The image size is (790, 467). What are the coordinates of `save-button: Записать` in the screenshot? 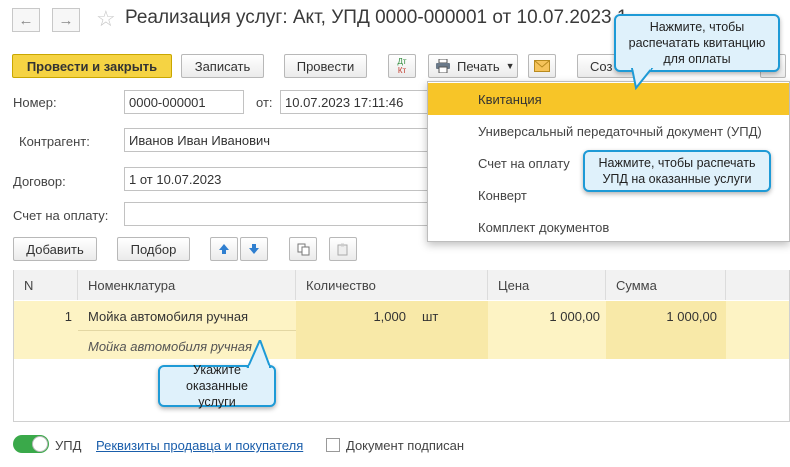 It's located at (222, 66).